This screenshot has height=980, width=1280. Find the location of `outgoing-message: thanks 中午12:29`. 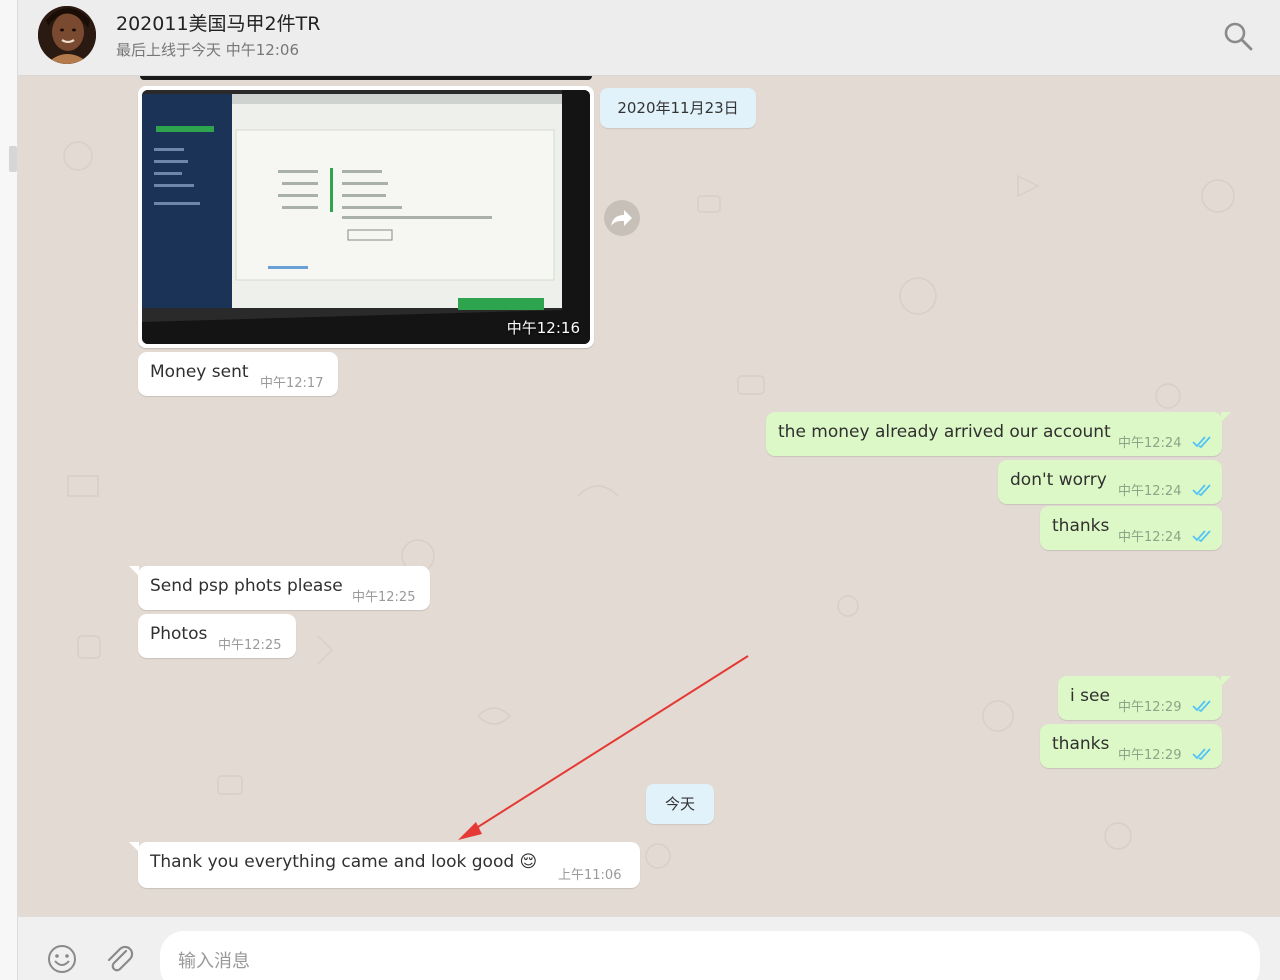

outgoing-message: thanks 中午12:29 is located at coordinates (1131, 746).